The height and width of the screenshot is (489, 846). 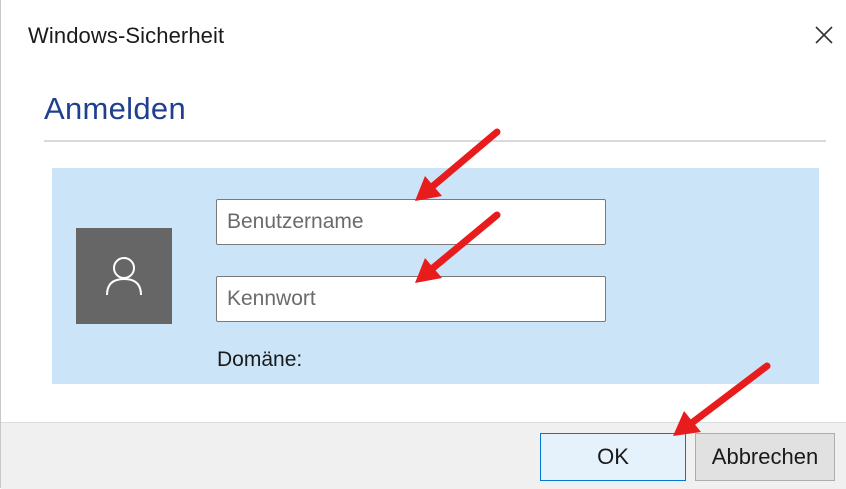 What do you see at coordinates (115, 108) in the screenshot?
I see `sign-in-heading: Anmelden` at bounding box center [115, 108].